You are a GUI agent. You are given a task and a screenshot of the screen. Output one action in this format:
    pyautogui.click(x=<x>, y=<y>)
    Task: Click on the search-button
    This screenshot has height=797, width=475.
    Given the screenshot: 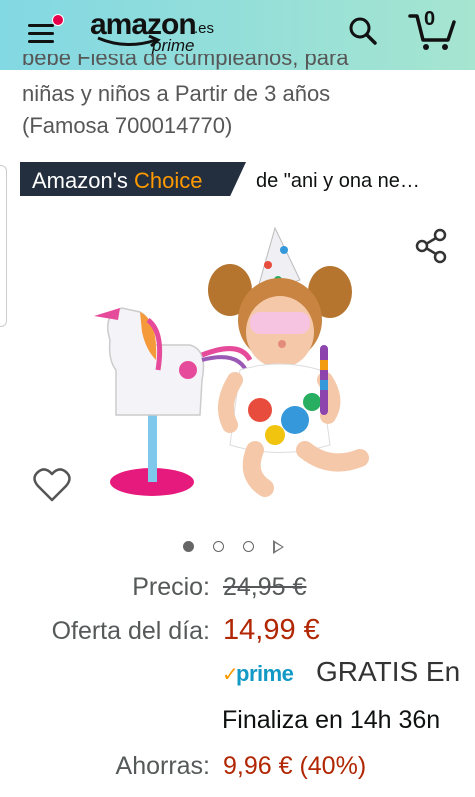 What is the action you would take?
    pyautogui.click(x=363, y=31)
    